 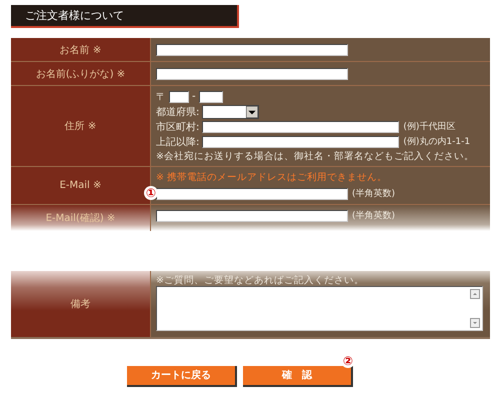 What do you see at coordinates (182, 376) in the screenshot?
I see `form-button: カートに戻る` at bounding box center [182, 376].